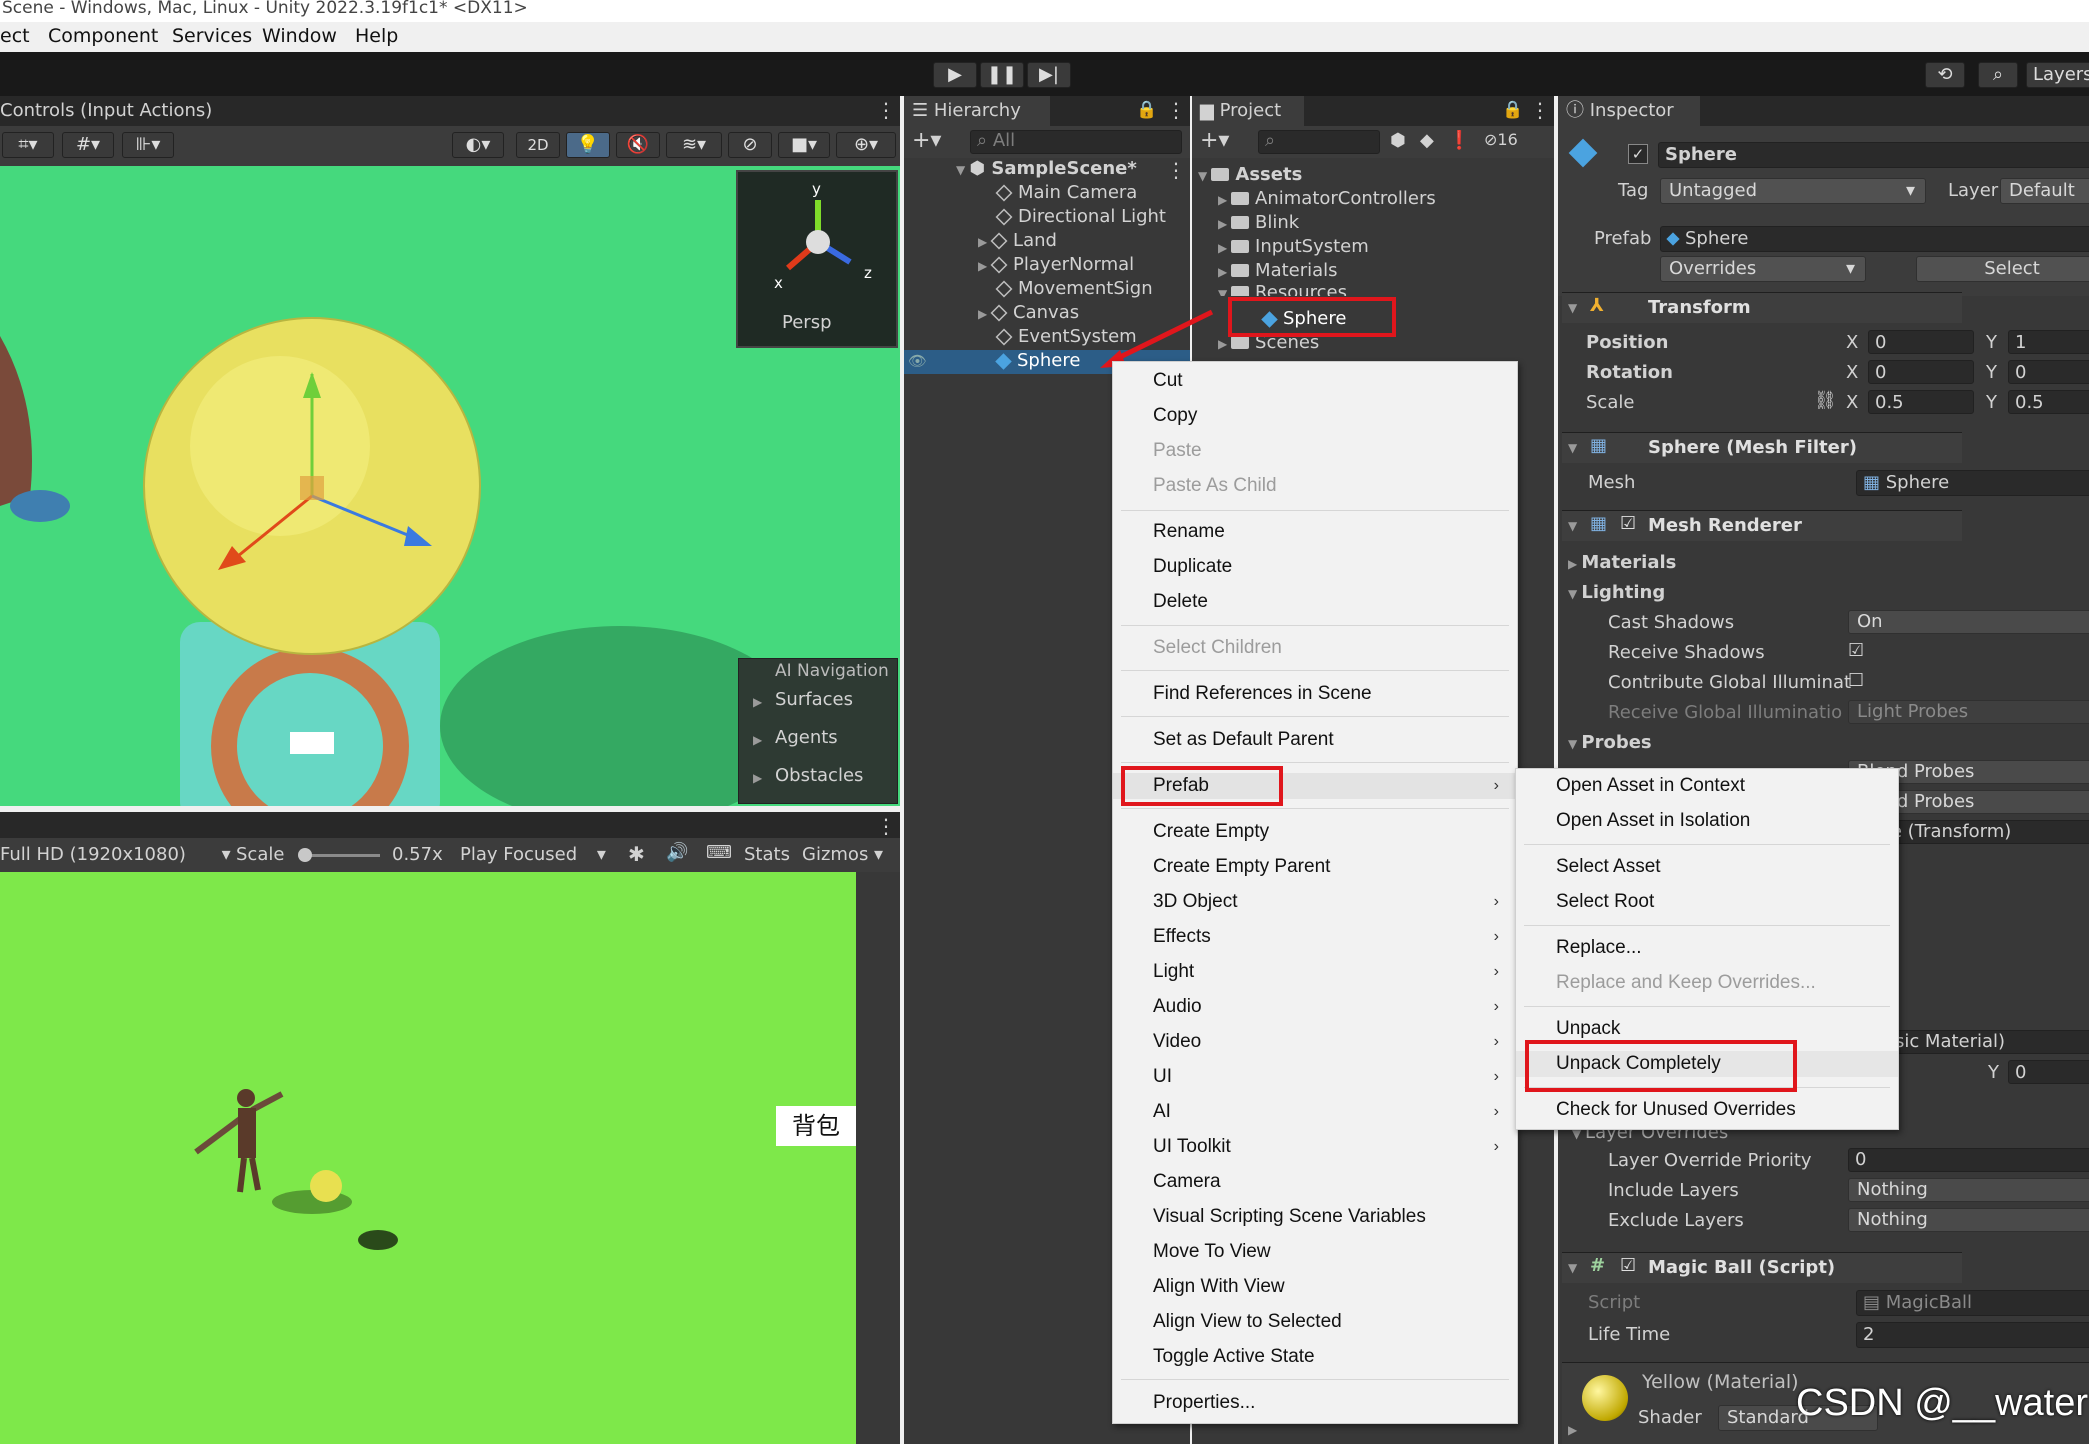  Describe the element at coordinates (1315, 867) in the screenshot. I see `menu-create-empty-parent: Create Empty Parent` at that location.